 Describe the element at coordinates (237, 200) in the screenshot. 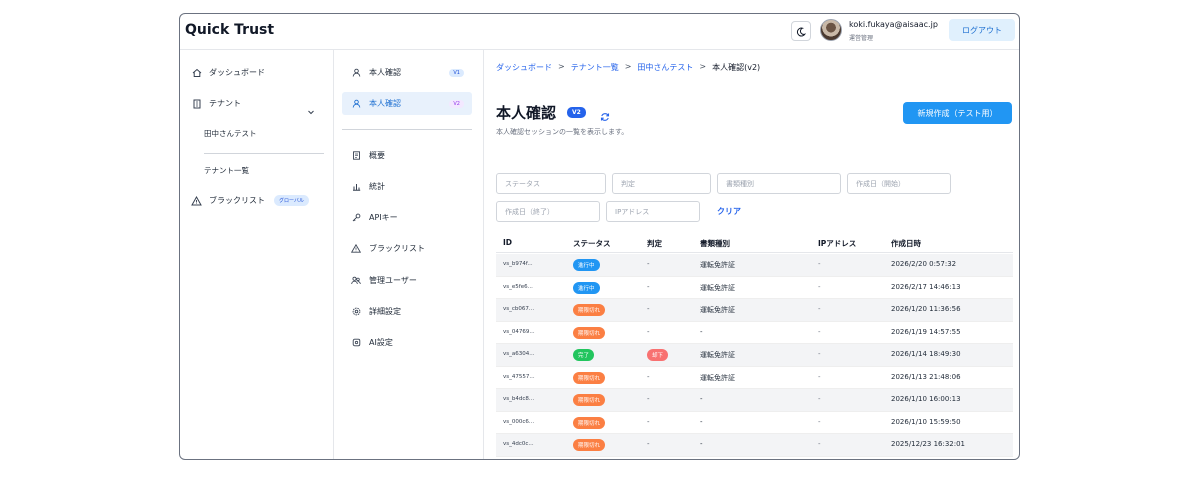

I see `sidebar-item-label: ブラックリスト` at that location.